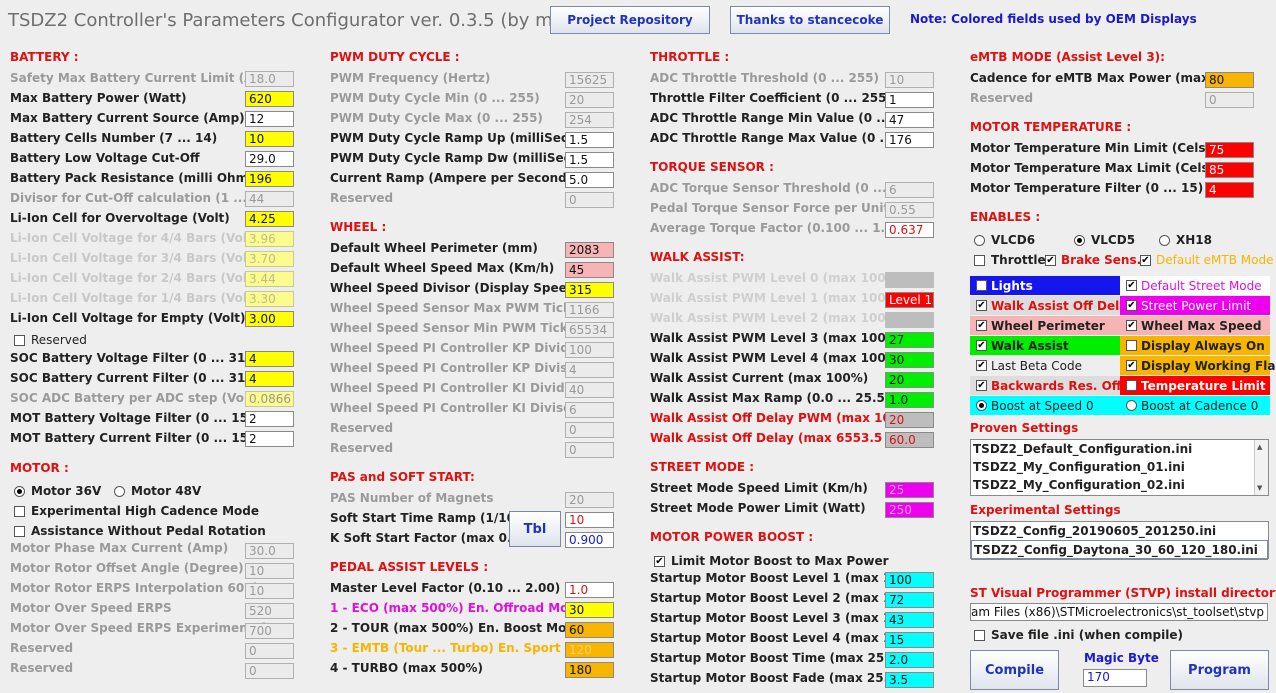  I want to click on torque-average-field: 0.637, so click(909, 230).